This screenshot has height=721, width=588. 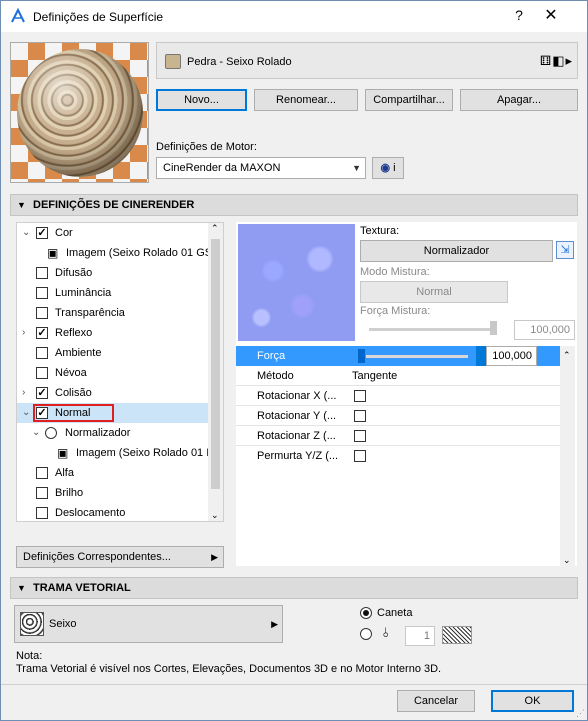 What do you see at coordinates (113, 233) in the screenshot?
I see `tree-item-cor: ⌄ ✓ Cor` at bounding box center [113, 233].